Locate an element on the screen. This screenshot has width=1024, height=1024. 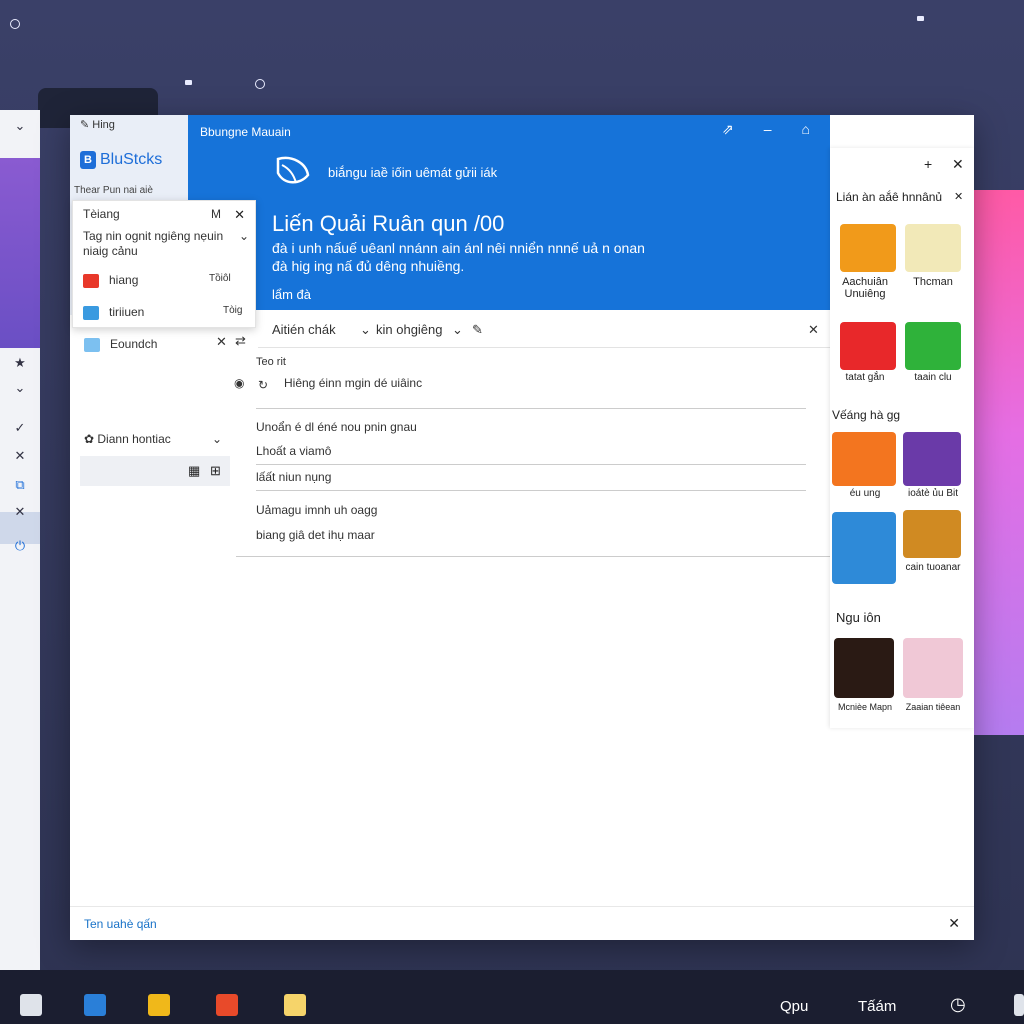
content-line: Hiêng éinn mgin dé uiâinc is located at coordinates (353, 383).